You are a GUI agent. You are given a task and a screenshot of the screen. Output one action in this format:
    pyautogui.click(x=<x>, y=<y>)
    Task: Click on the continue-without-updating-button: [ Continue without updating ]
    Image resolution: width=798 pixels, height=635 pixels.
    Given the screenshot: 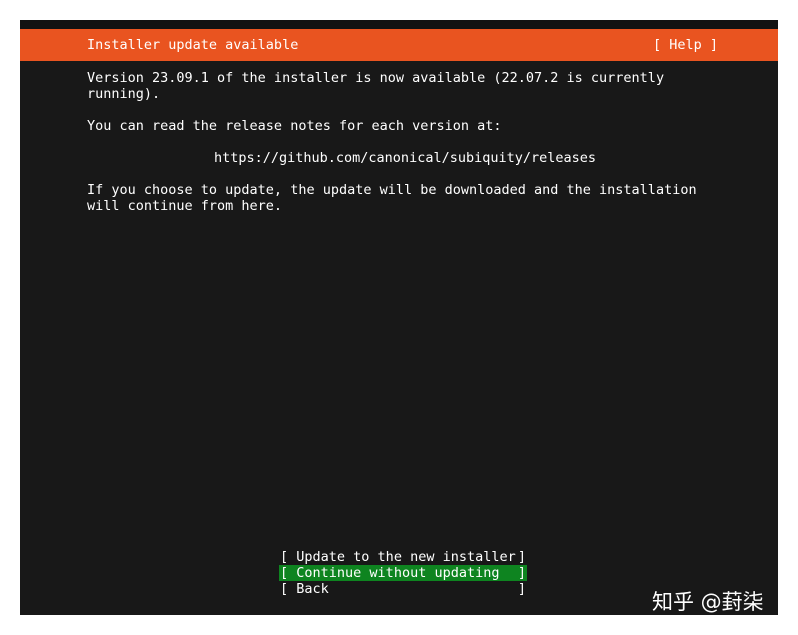 What is the action you would take?
    pyautogui.click(x=403, y=573)
    